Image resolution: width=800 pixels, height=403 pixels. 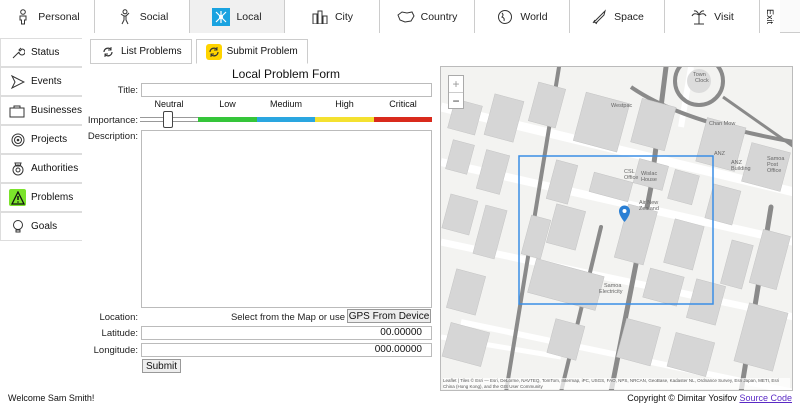 What do you see at coordinates (332, 16) in the screenshot?
I see `tab-city: City` at bounding box center [332, 16].